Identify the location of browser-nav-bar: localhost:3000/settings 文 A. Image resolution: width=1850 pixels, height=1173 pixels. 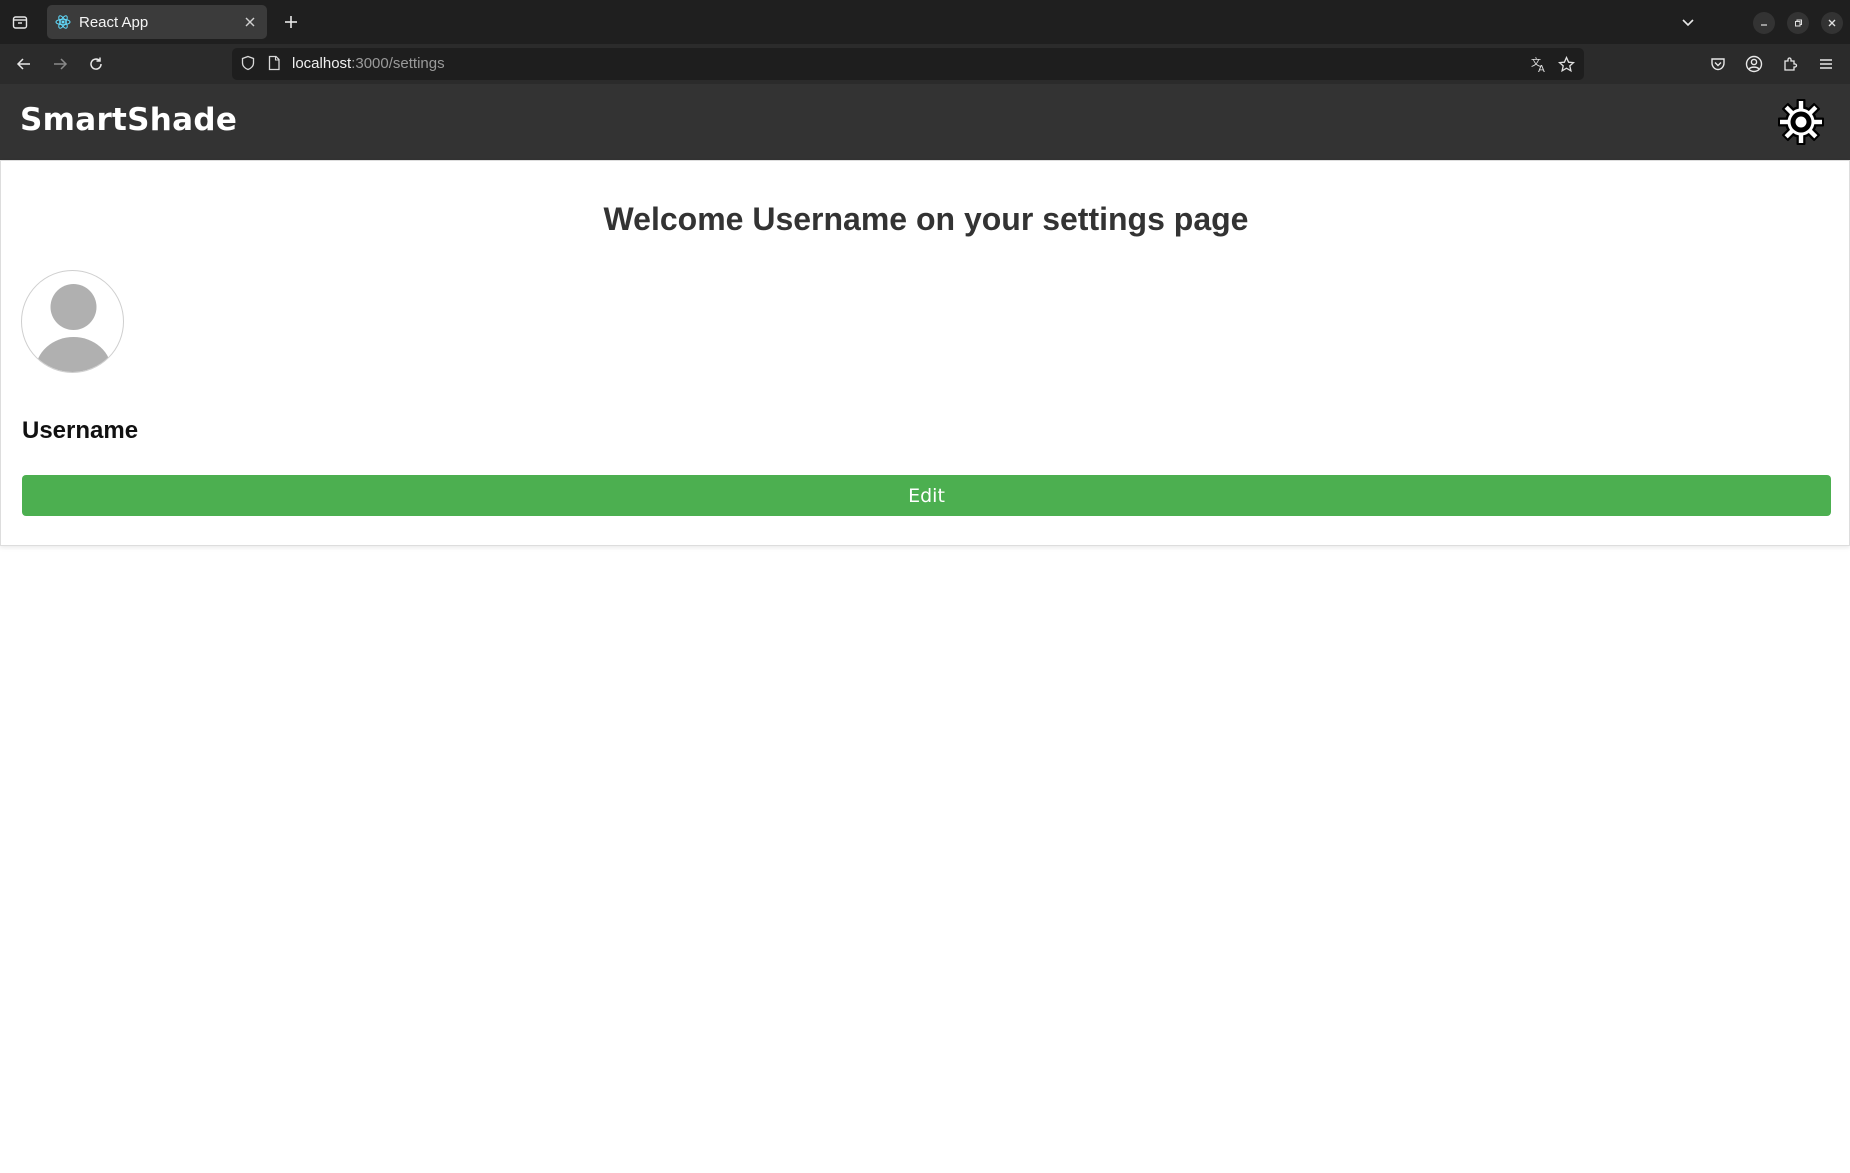
(925, 64).